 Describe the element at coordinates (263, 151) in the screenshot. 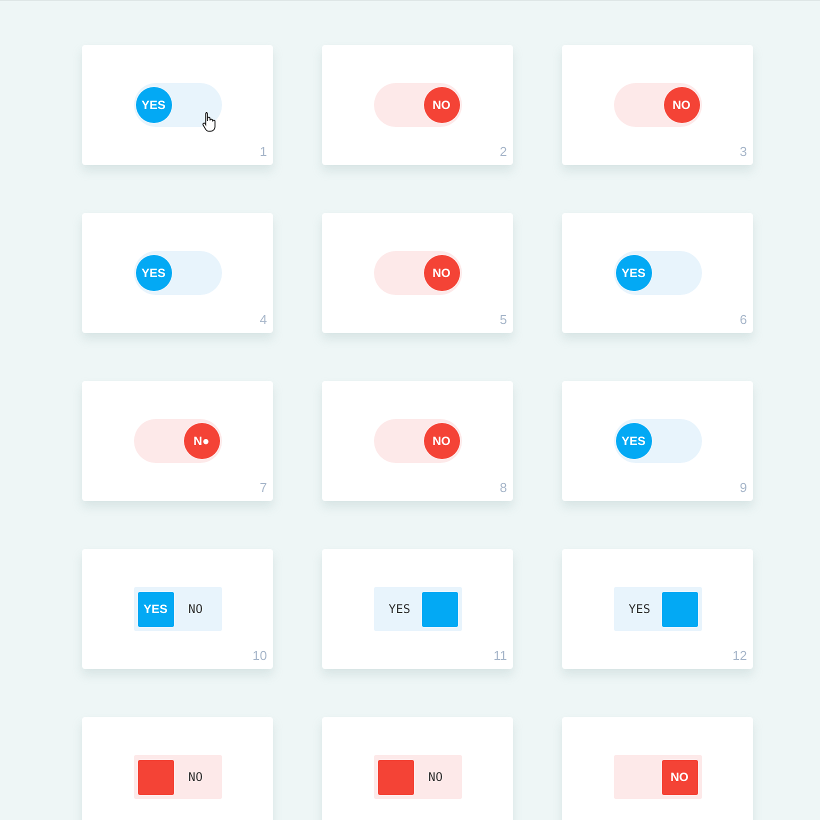

I see `card-number: 1` at that location.